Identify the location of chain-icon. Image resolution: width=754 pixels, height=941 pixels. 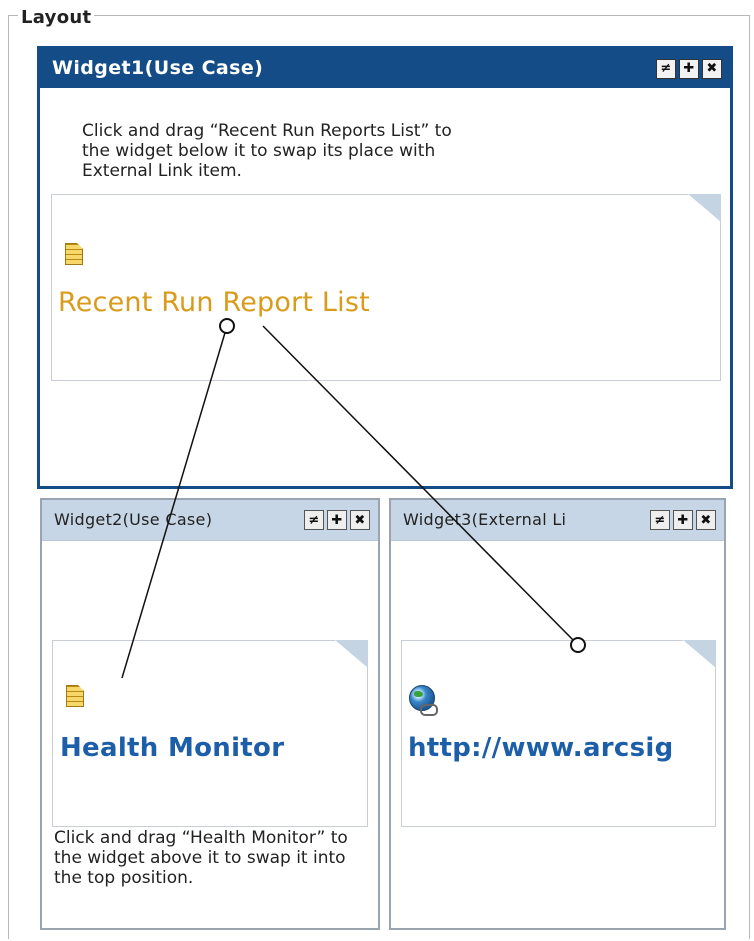
(429, 710).